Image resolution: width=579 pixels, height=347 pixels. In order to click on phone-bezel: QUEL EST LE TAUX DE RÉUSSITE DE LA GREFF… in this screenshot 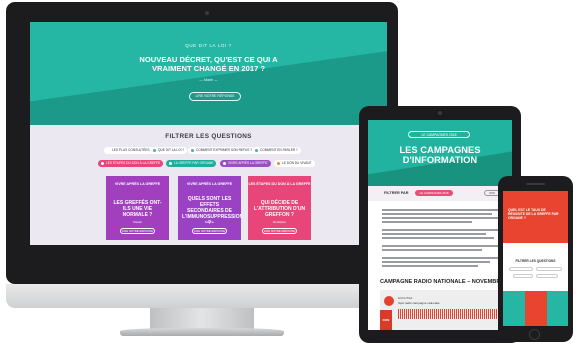, I will do `click(535, 259)`.